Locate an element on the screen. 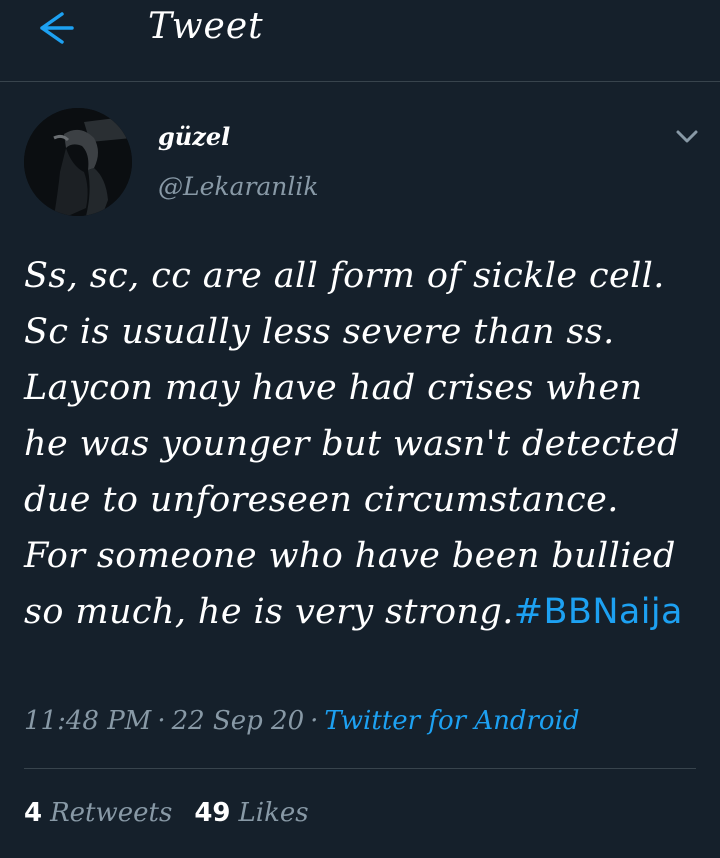  likes-label: Likes is located at coordinates (273, 813).